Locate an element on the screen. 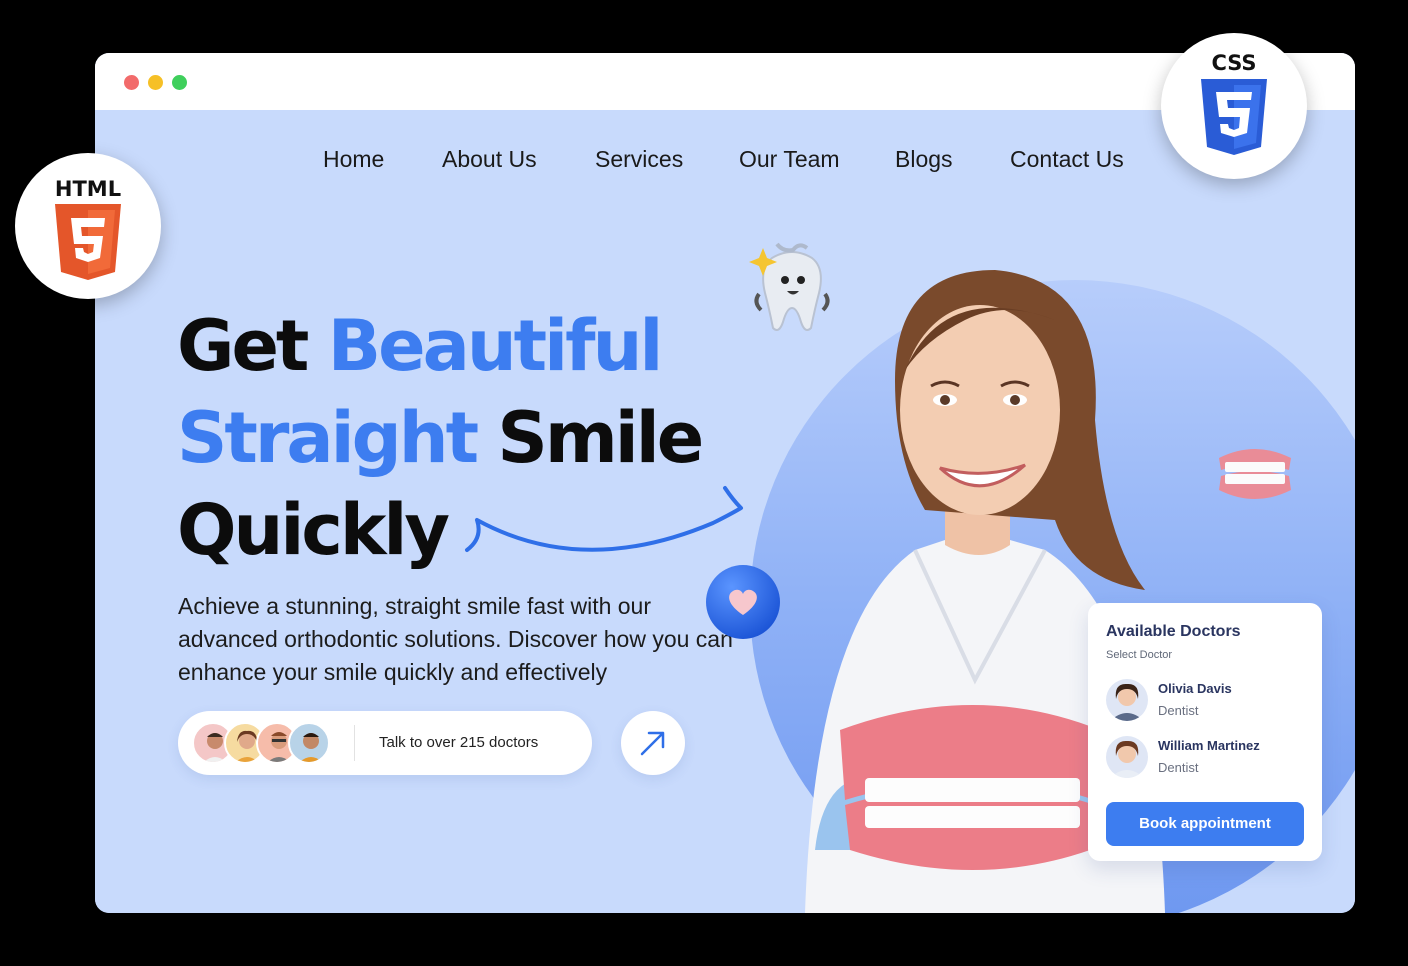 The width and height of the screenshot is (1408, 966). html5-badge: HTML is located at coordinates (88, 226).